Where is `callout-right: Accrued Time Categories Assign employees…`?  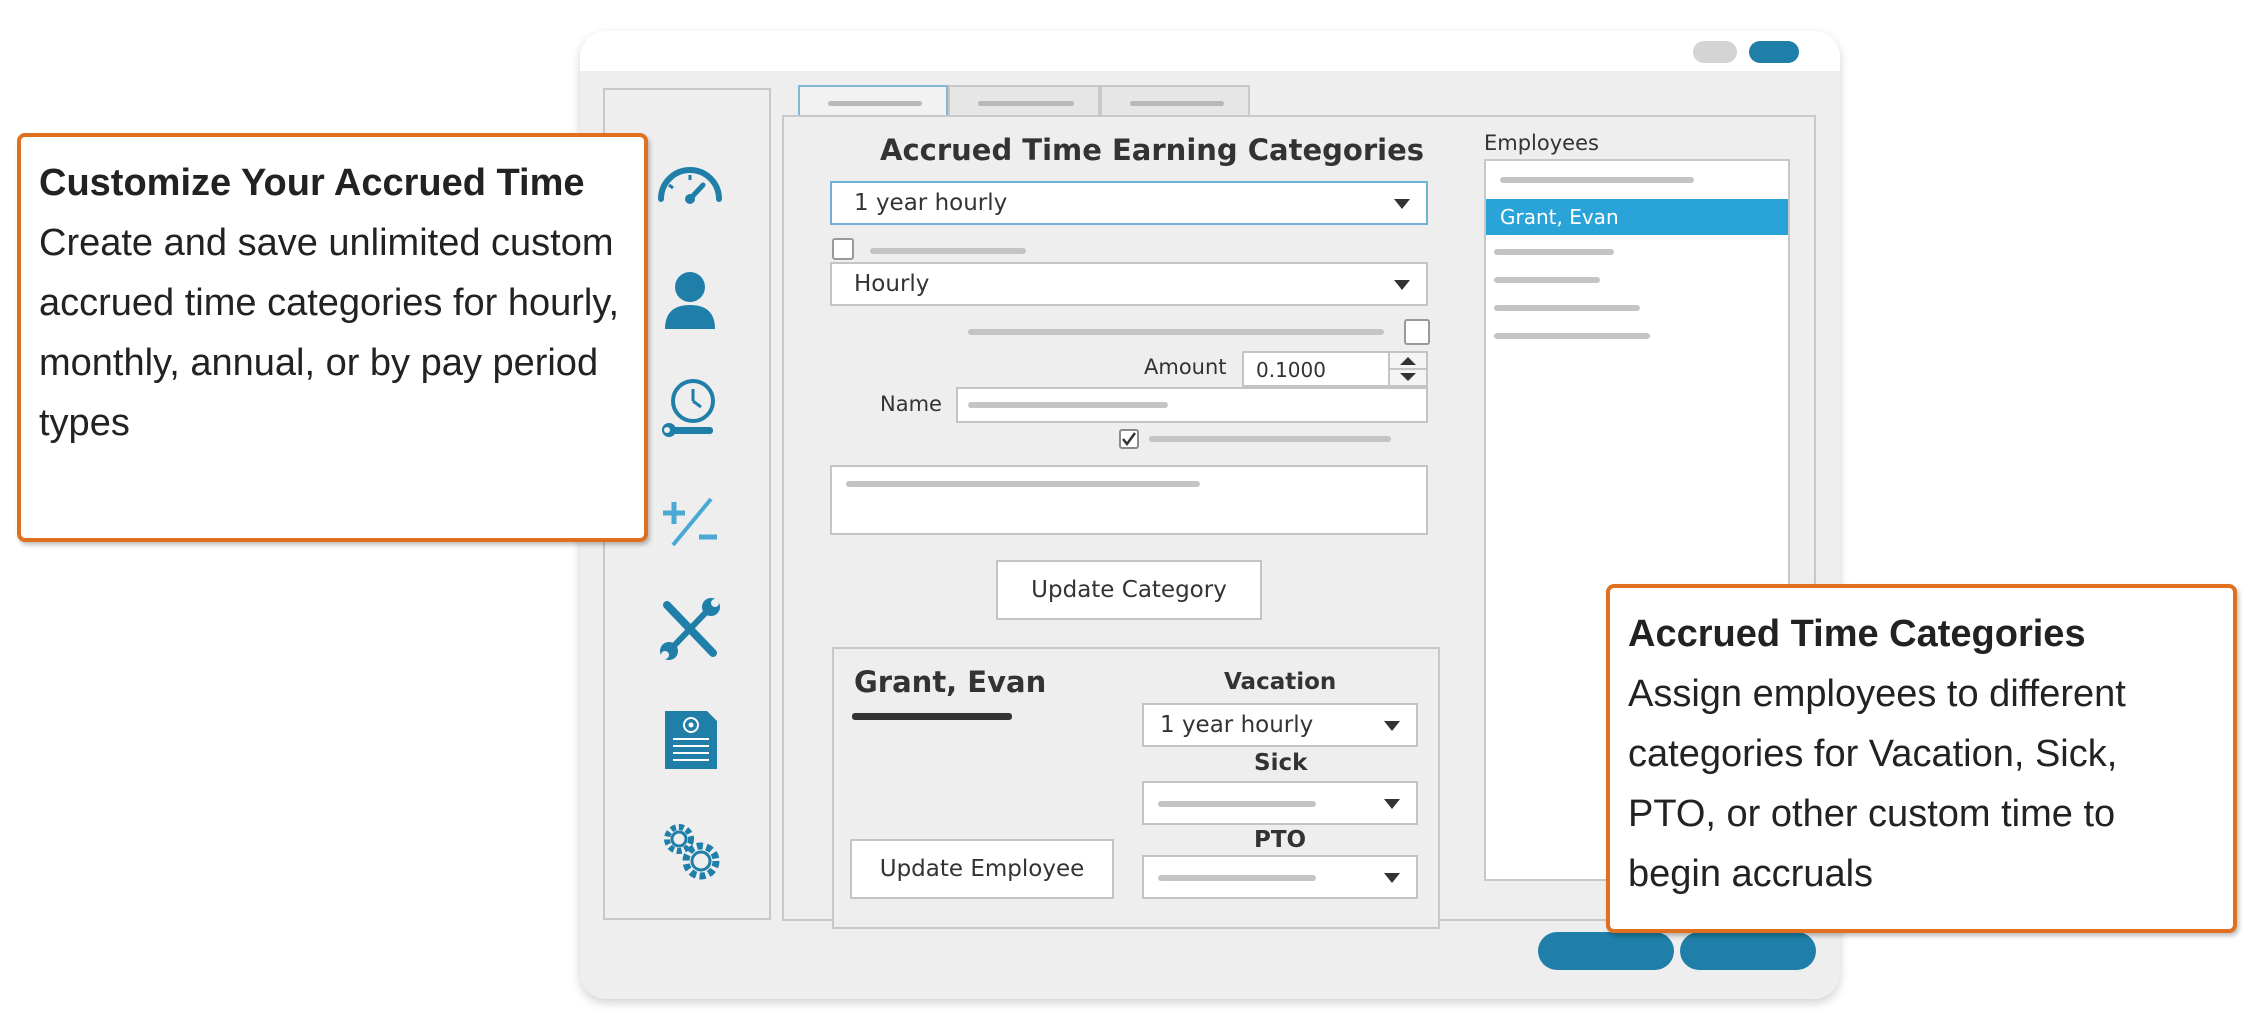
callout-right: Accrued Time Categories Assign employees… is located at coordinates (1921, 758).